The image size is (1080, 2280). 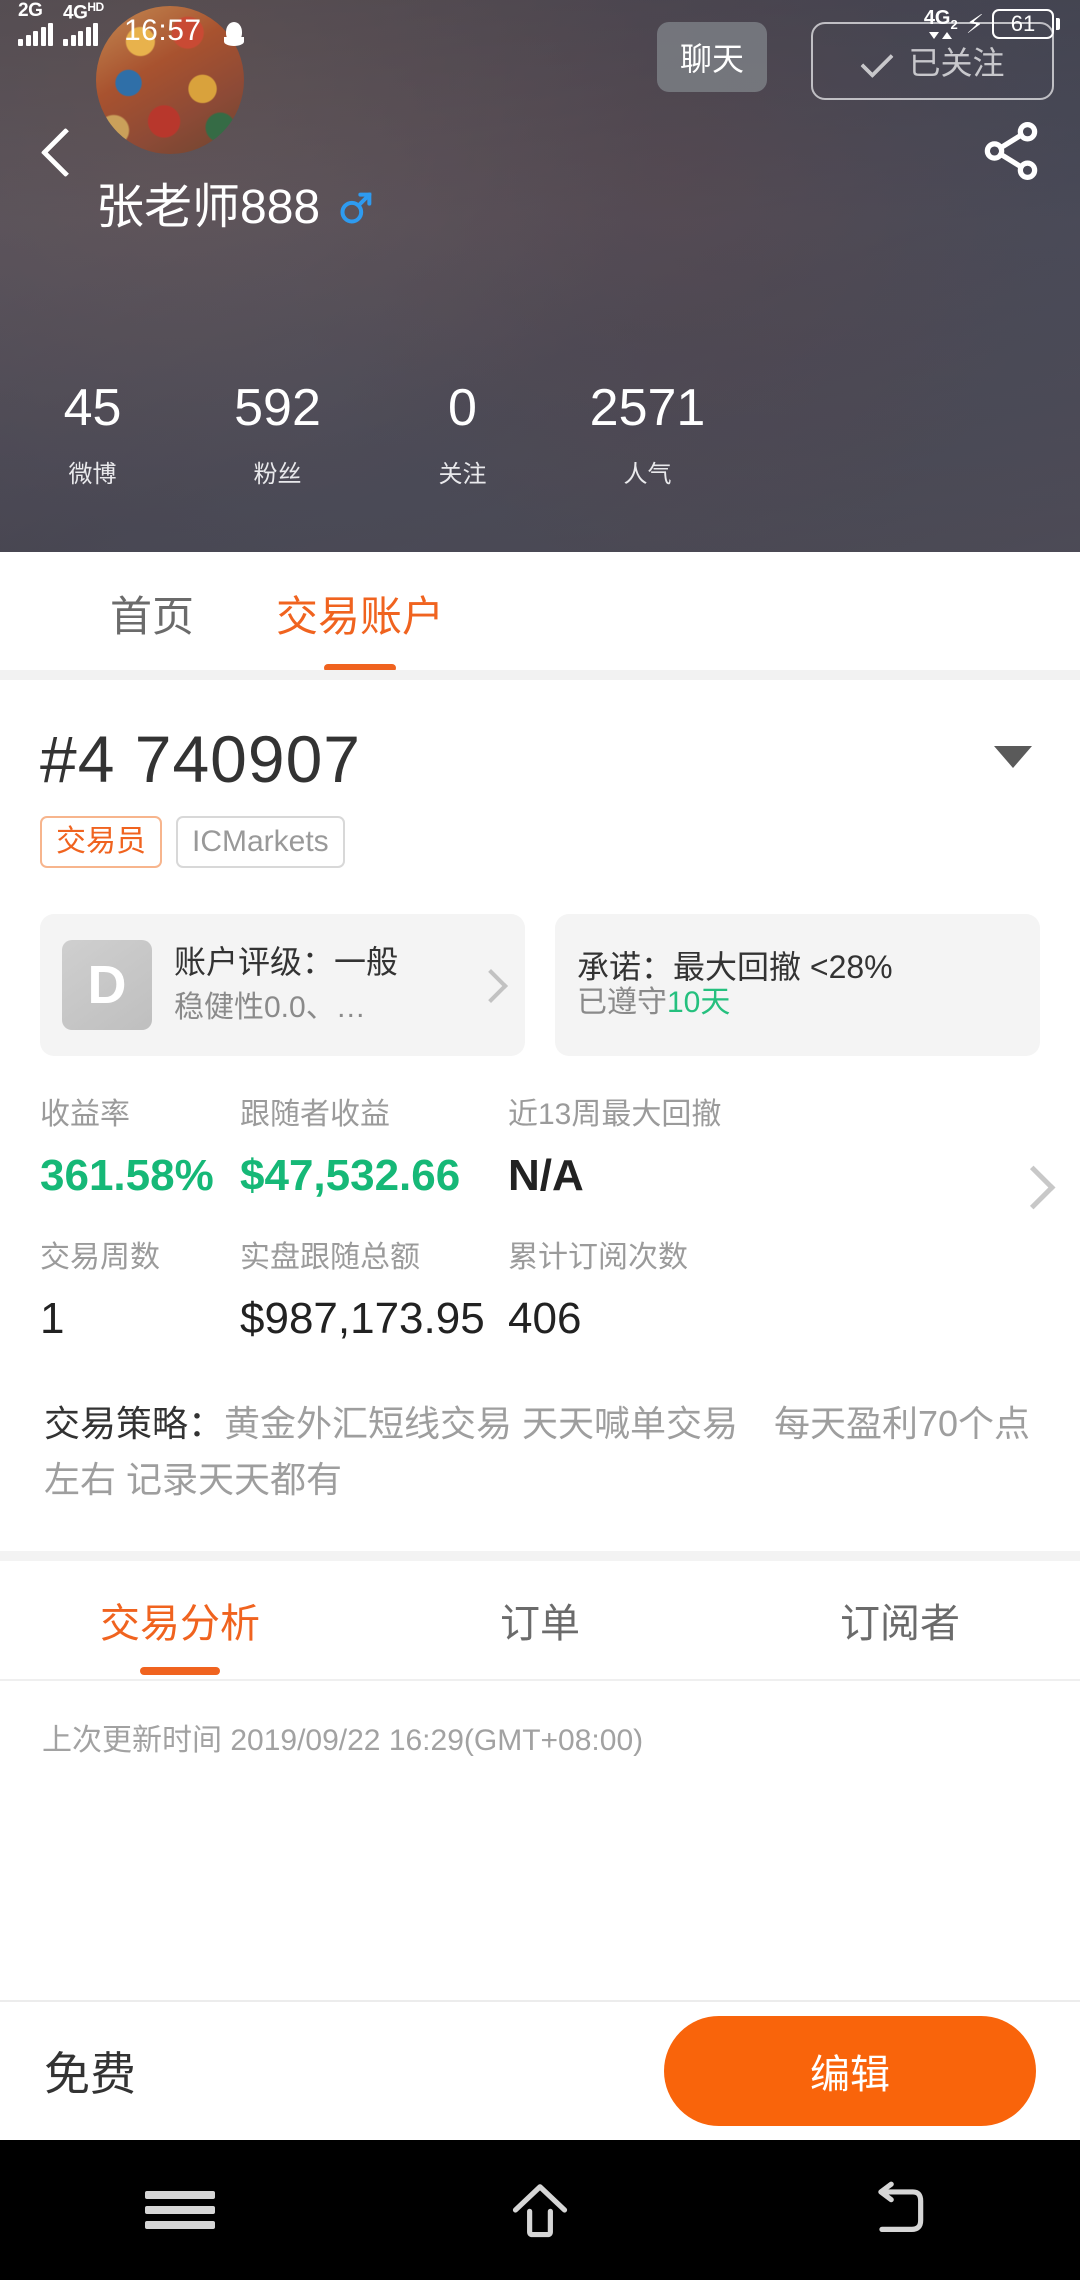 I want to click on metric-return-rate: 收益率 361.58%, so click(x=140, y=1148).